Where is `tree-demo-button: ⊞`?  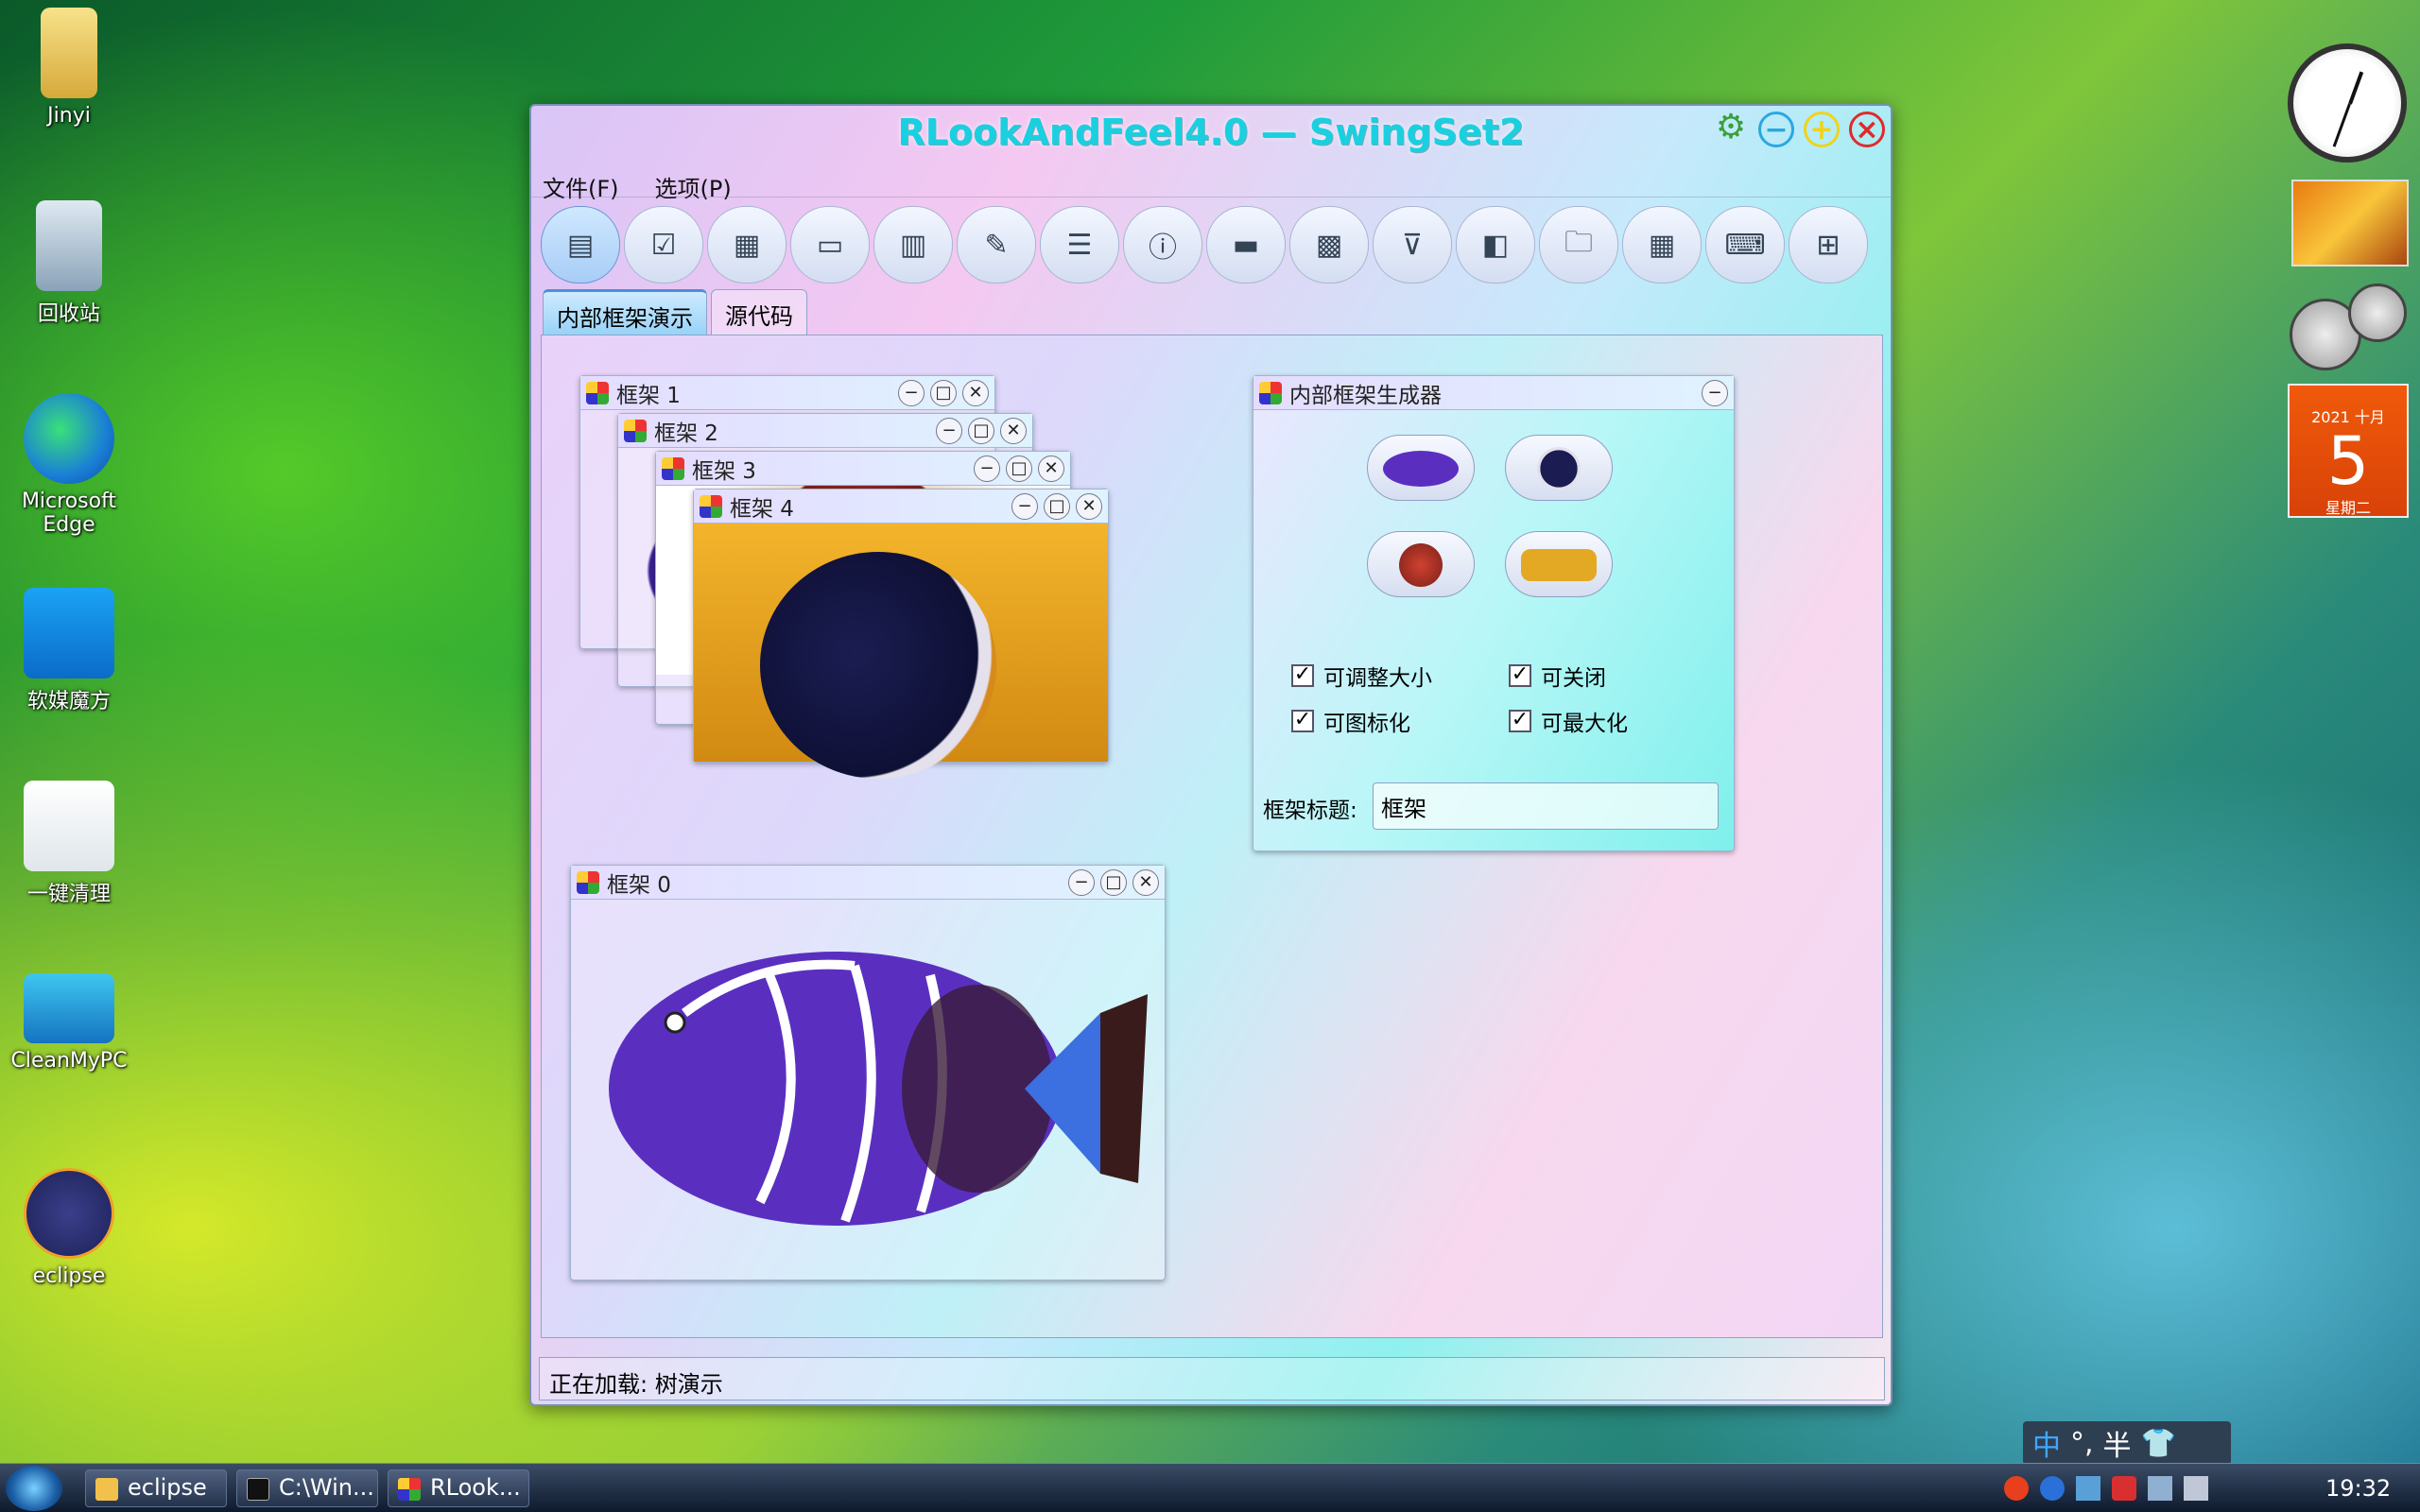 tree-demo-button: ⊞ is located at coordinates (1829, 245).